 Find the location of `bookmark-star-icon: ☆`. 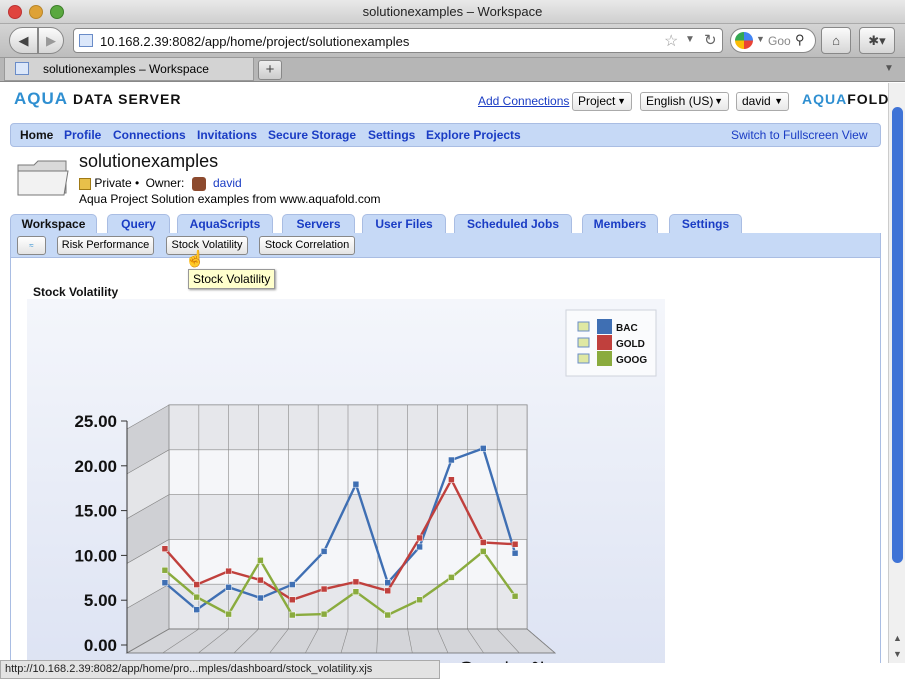

bookmark-star-icon: ☆ is located at coordinates (671, 41).